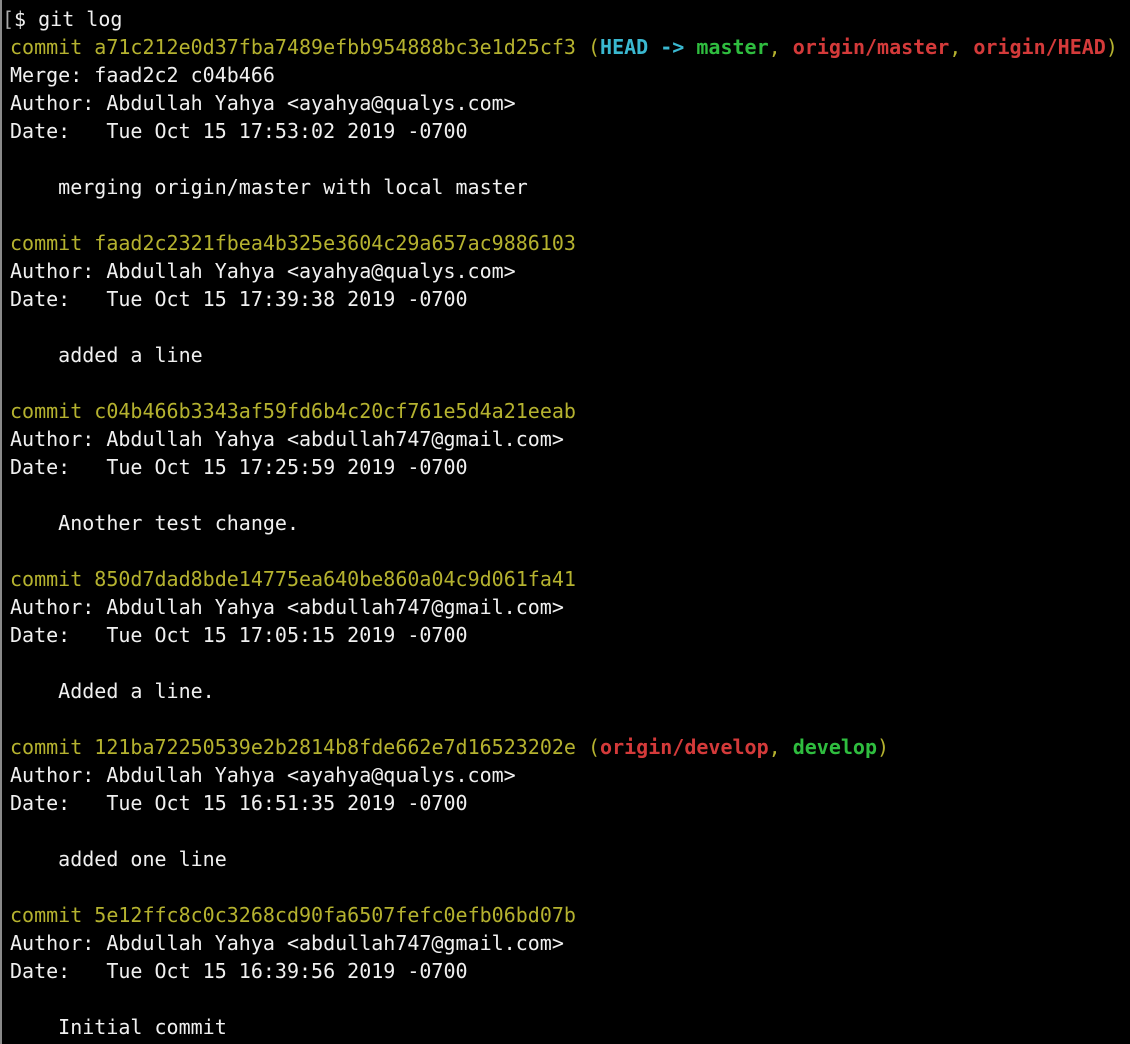 The height and width of the screenshot is (1044, 1130). I want to click on date-line: Date: Tue Oct 15 17:53:02 2019 -0700, so click(239, 131).